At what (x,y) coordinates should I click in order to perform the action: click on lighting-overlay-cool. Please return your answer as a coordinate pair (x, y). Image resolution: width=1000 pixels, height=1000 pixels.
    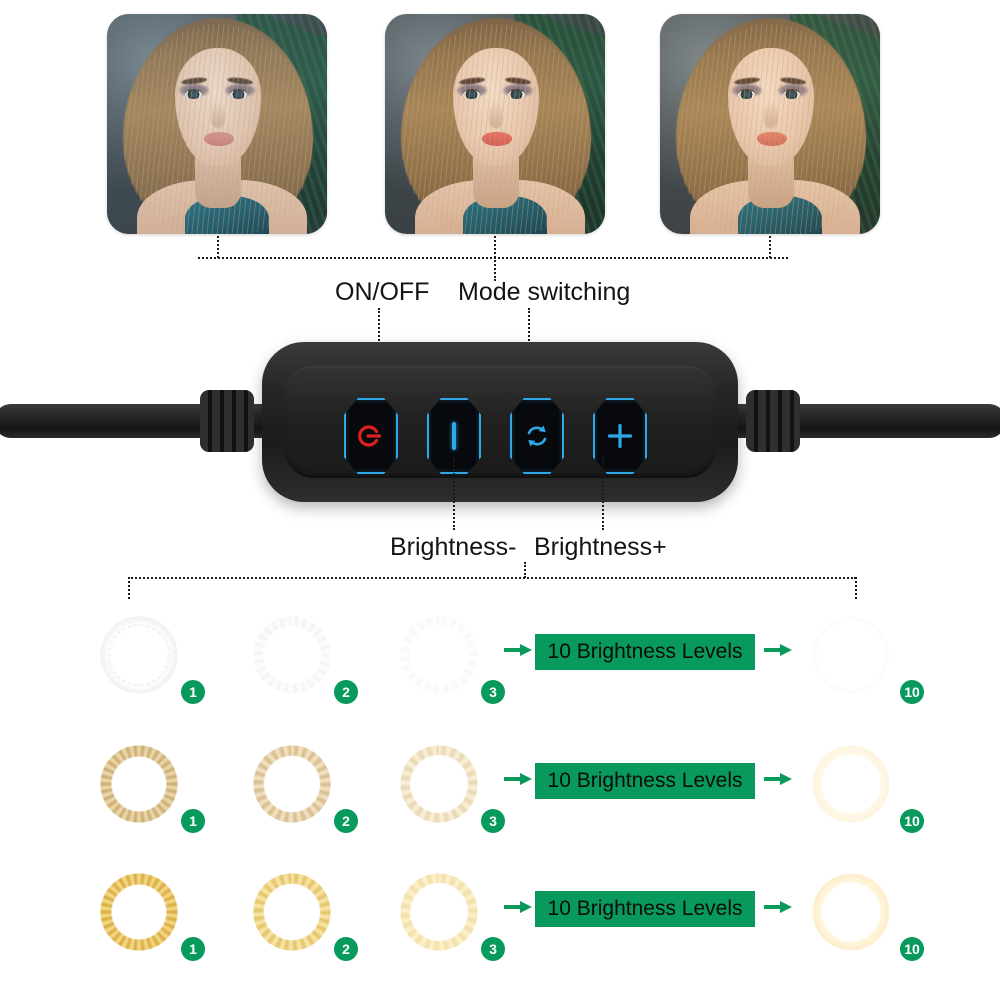
    Looking at the image, I should click on (217, 124).